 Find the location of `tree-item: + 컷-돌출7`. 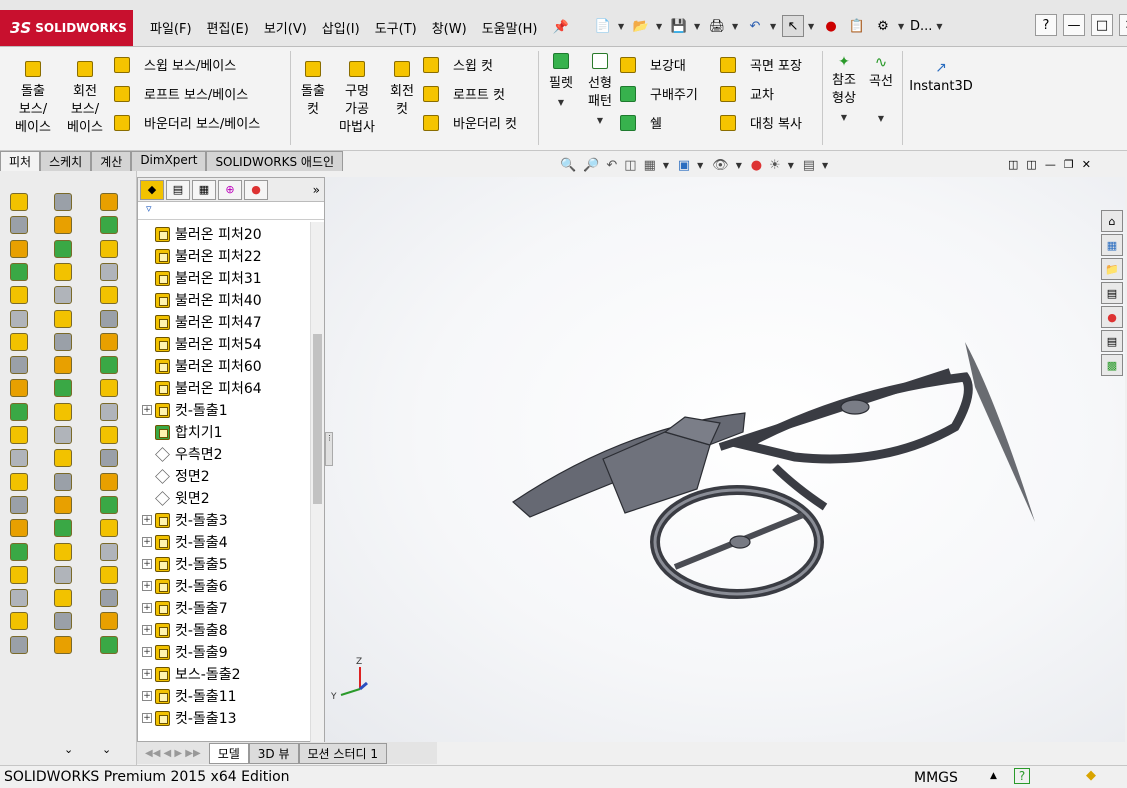

tree-item: + 컷-돌출7 is located at coordinates (185, 608).